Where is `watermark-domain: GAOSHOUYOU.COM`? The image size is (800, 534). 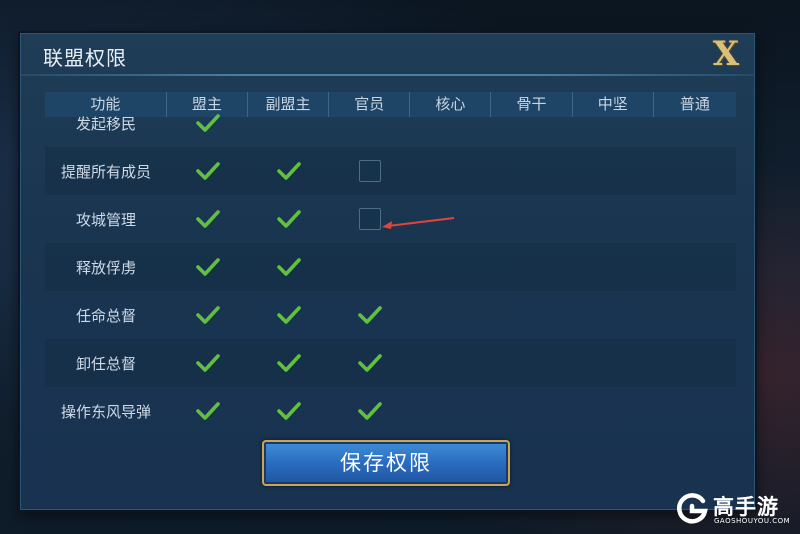 watermark-domain: GAOSHOUYOU.COM is located at coordinates (752, 521).